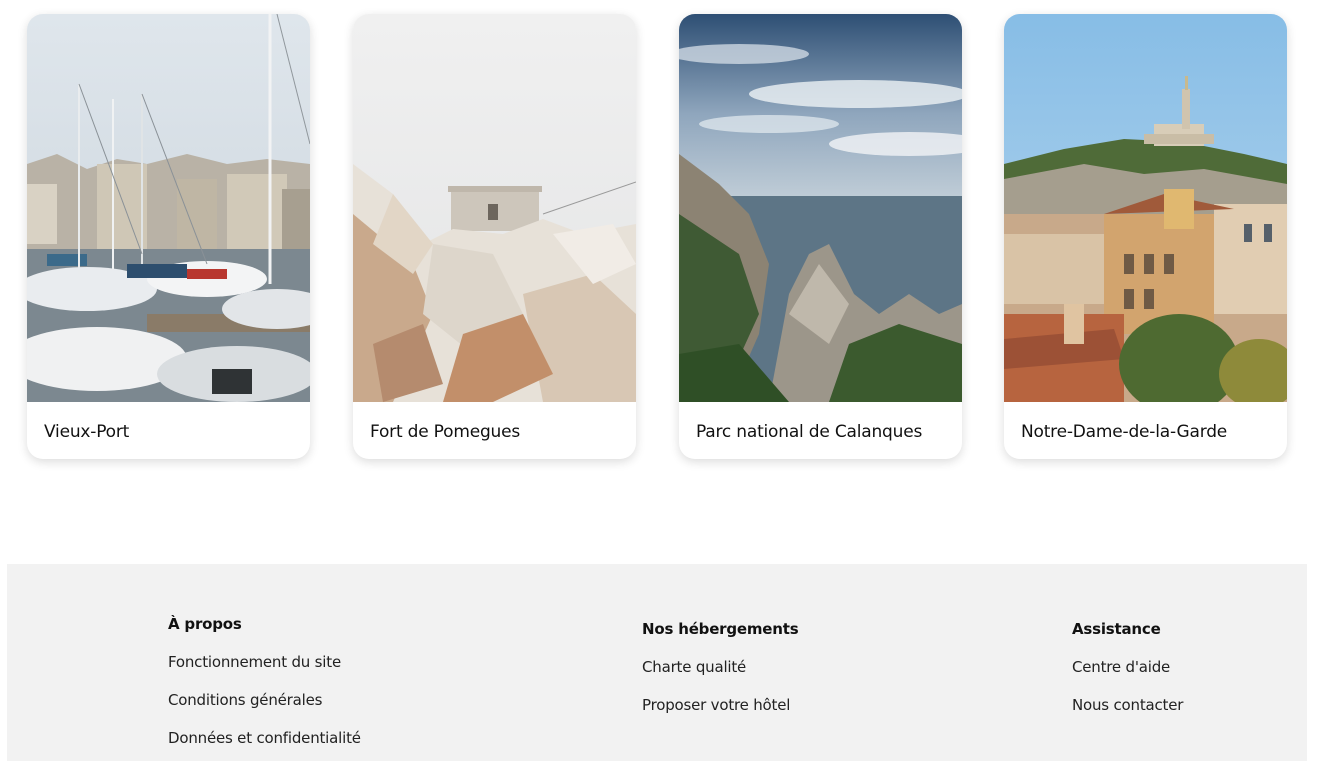 The image size is (1322, 761). What do you see at coordinates (168, 208) in the screenshot?
I see `vieux-port-photo` at bounding box center [168, 208].